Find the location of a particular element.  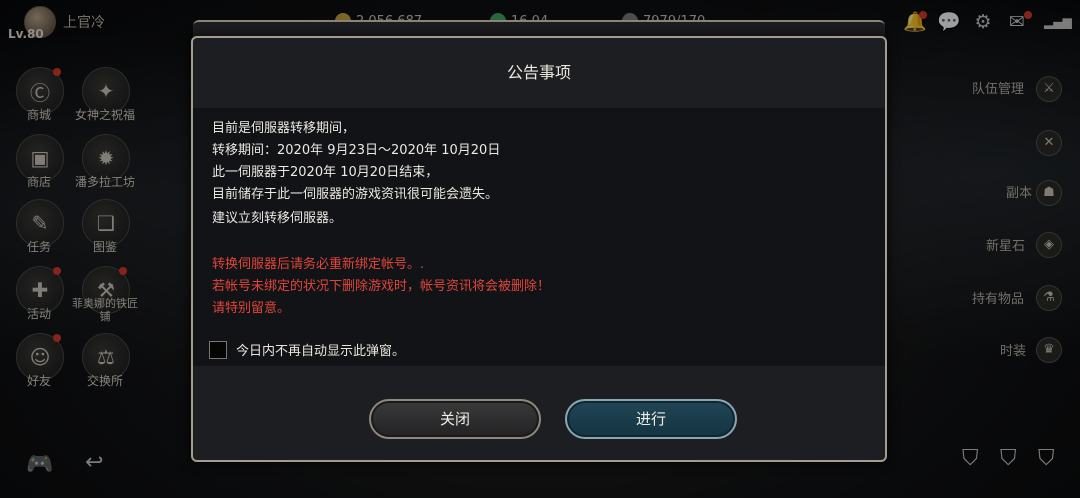

dont-show-again-label: 今日内不再自动显示此弹窗。 is located at coordinates (320, 349).